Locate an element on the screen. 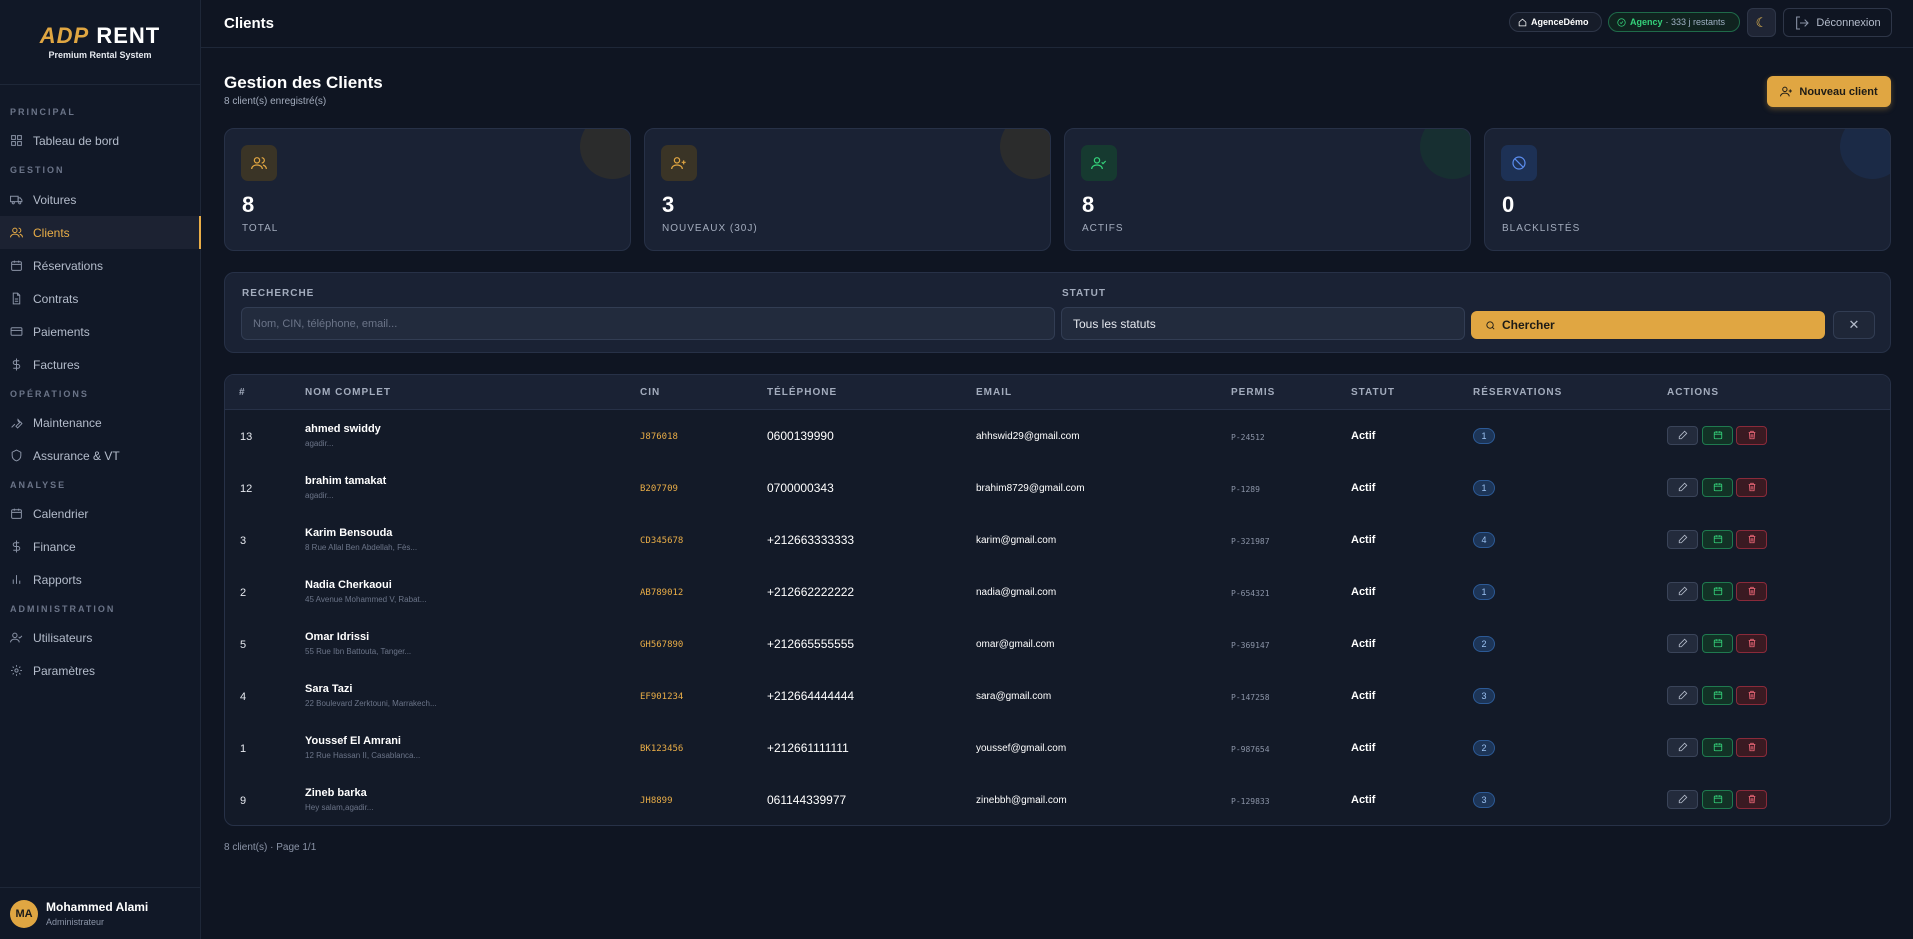 Image resolution: width=1913 pixels, height=939 pixels. cell-cin: J876018 is located at coordinates (659, 437).